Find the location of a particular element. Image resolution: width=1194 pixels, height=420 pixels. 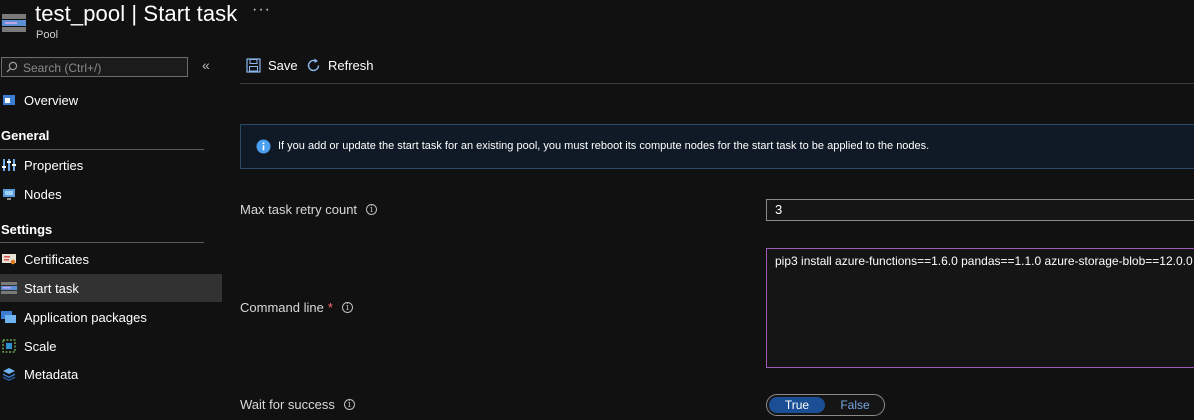

nodes-icon is located at coordinates (9, 194).